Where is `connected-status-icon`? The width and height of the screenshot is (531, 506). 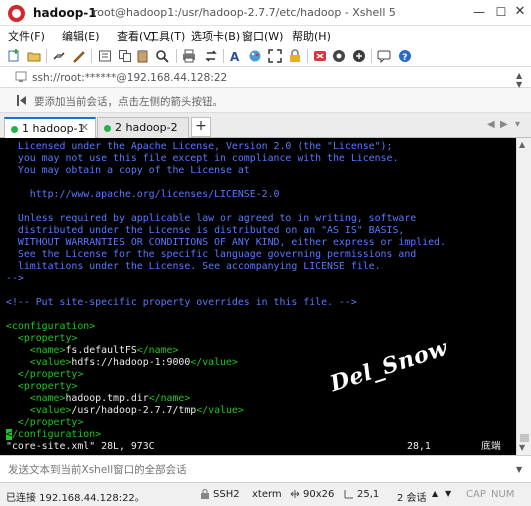 connected-status-icon is located at coordinates (14, 129).